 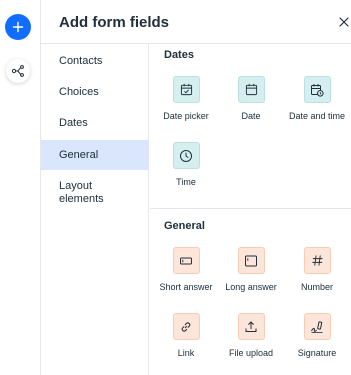 I want to click on category-contacts: Contacts, so click(x=95, y=61).